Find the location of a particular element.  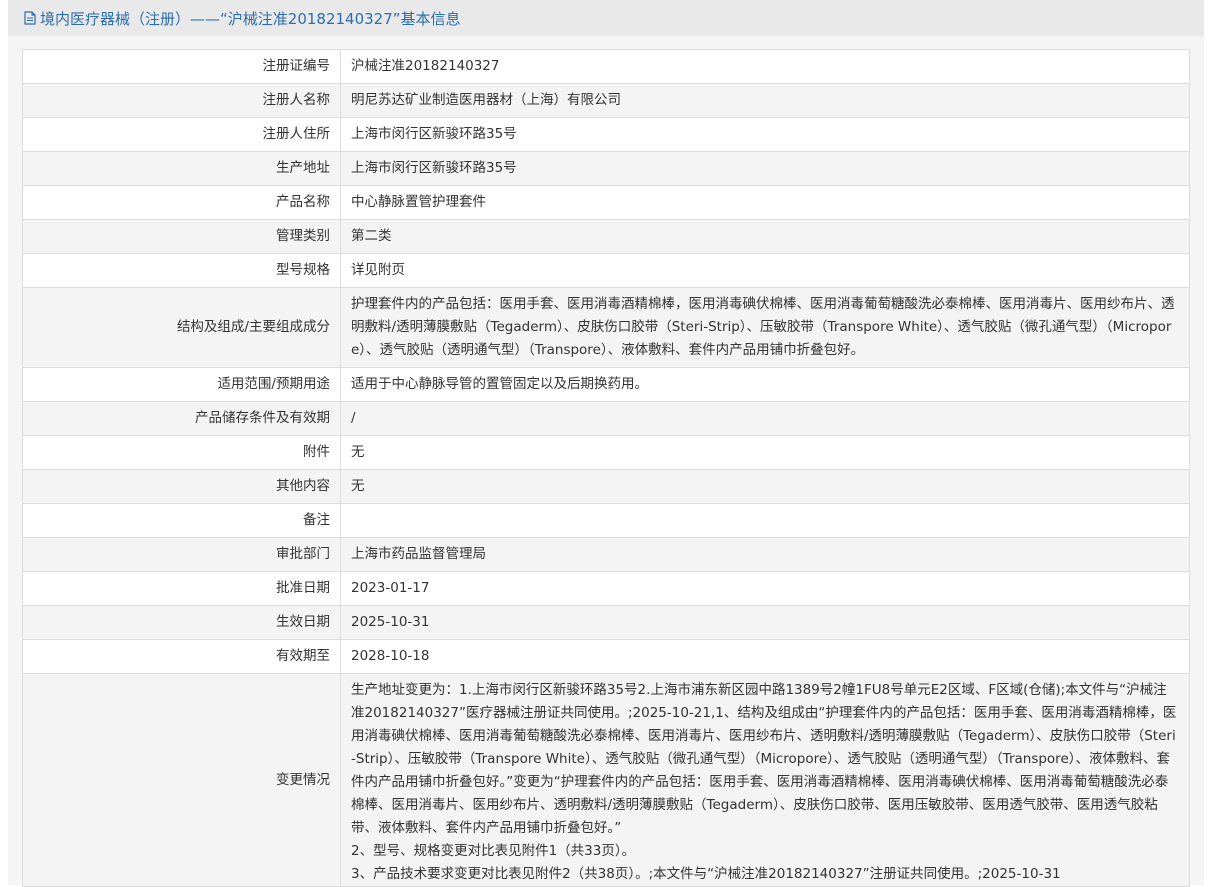

row-value: 2028-10-18 is located at coordinates (765, 656).